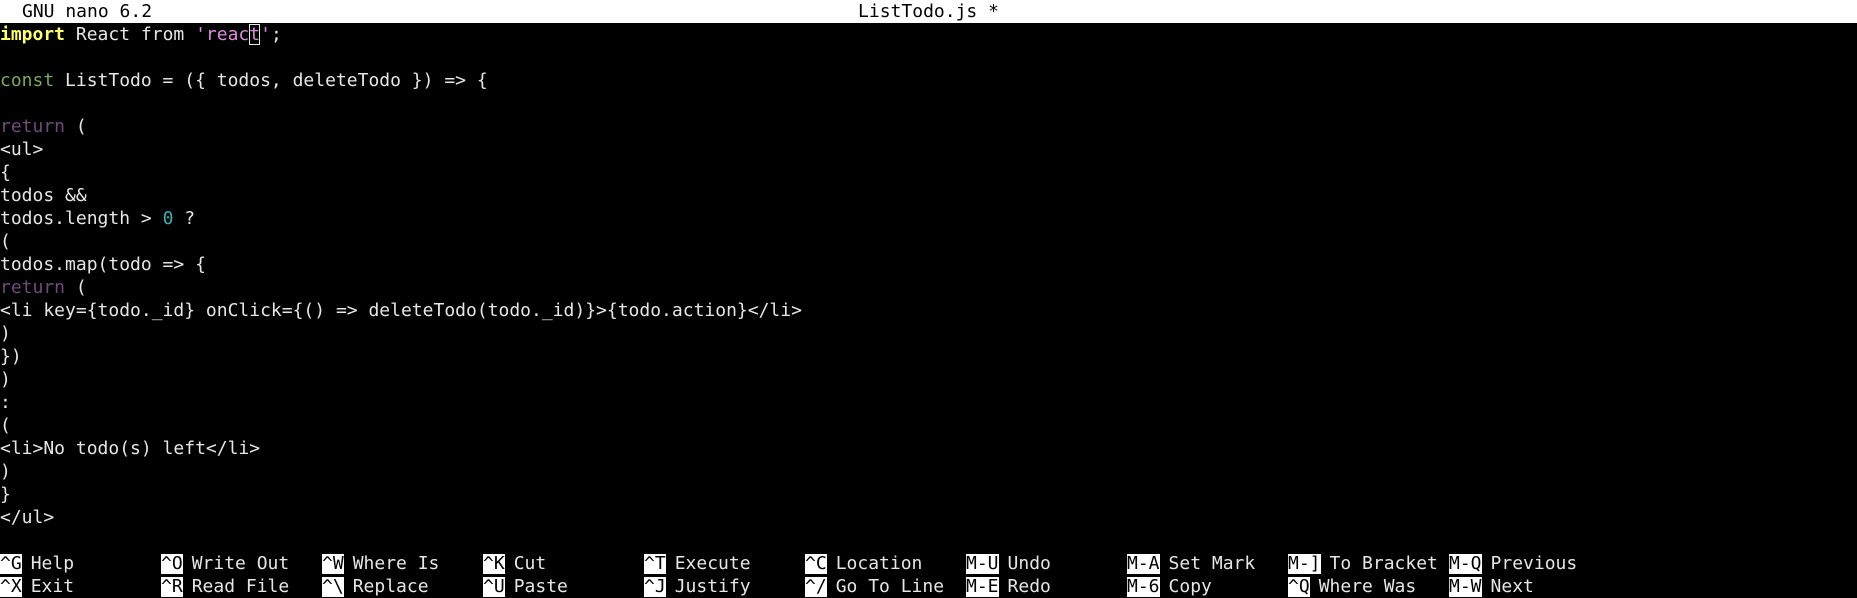  What do you see at coordinates (271, 80) in the screenshot?
I see `code-token: ListTodo = ({ todos, deleteTodo }) => {` at bounding box center [271, 80].